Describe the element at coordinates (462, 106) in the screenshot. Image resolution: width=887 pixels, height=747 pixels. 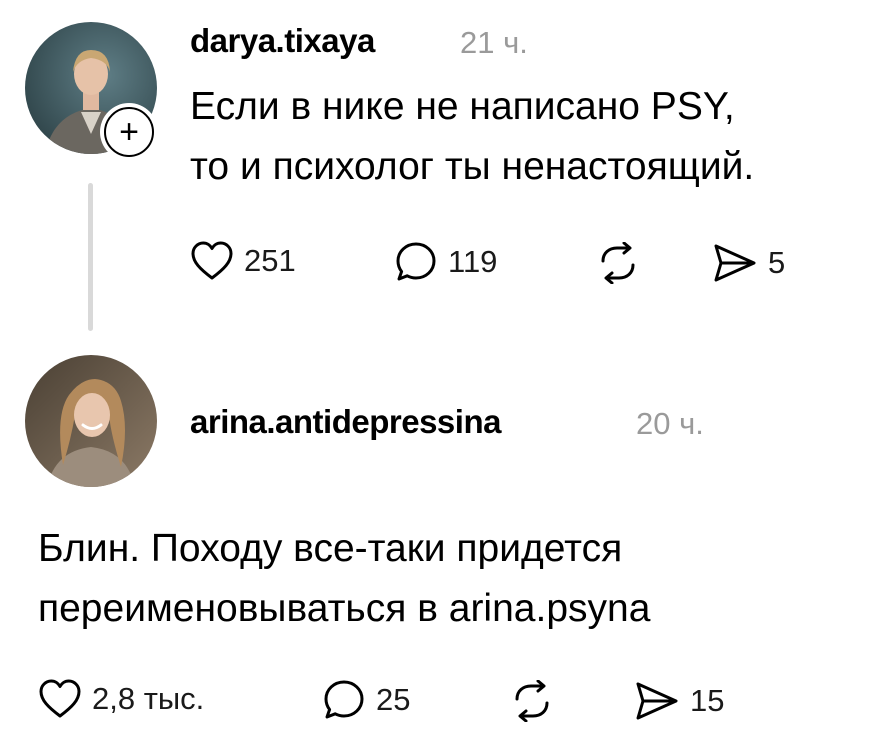
I see `post-text-line-1: Если в нике не написано PSY,` at that location.